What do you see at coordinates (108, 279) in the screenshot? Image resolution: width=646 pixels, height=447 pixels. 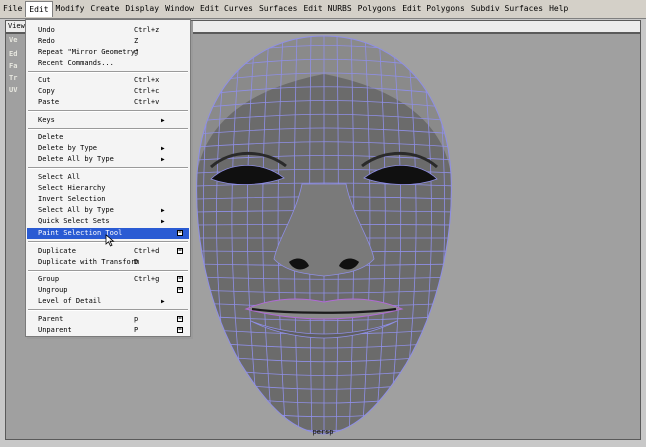 I see `menu-item-group: Group Ctrl+g` at bounding box center [108, 279].